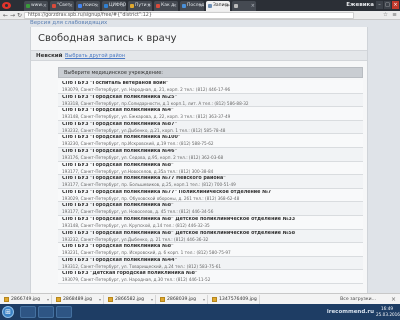 This screenshot has width=400, height=320. Describe the element at coordinates (199, 55) in the screenshot. I see `district-bar: Невский Выбрать другой район` at that location.